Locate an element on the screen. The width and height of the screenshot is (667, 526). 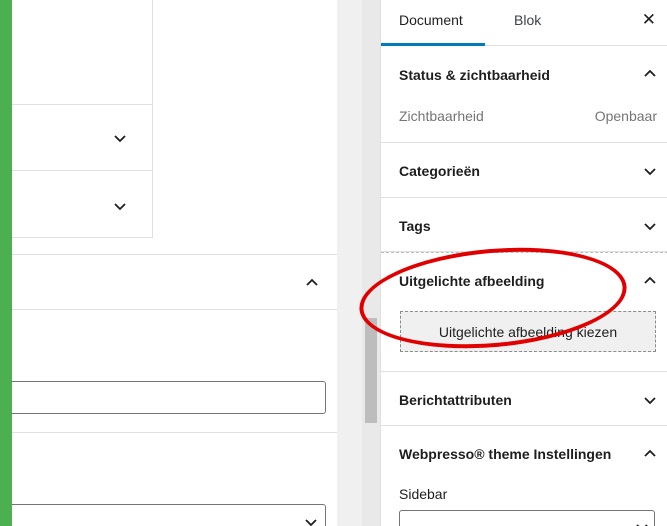
visibility-label: Zichtbaarheid is located at coordinates (441, 116).